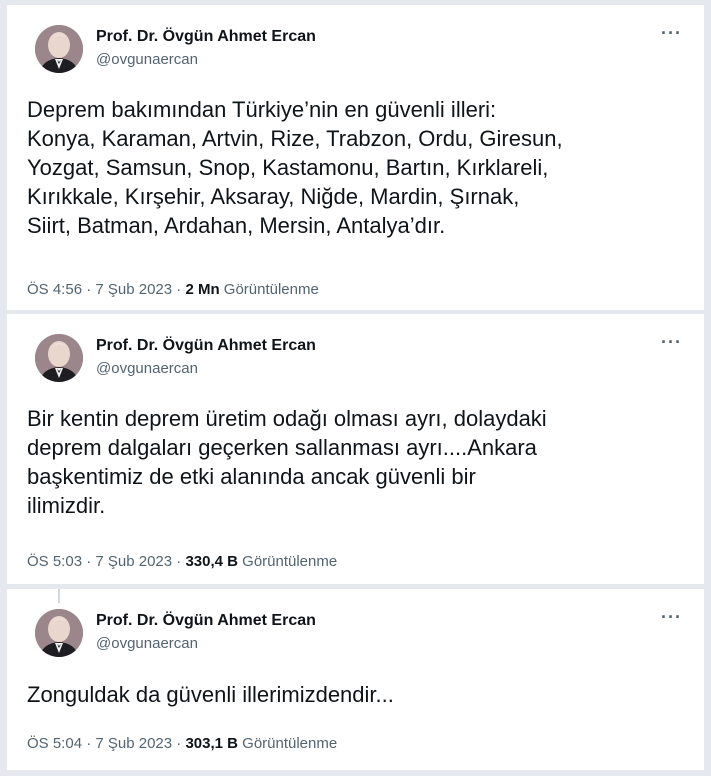 The height and width of the screenshot is (776, 711). I want to click on view-count: 2 Mn, so click(202, 289).